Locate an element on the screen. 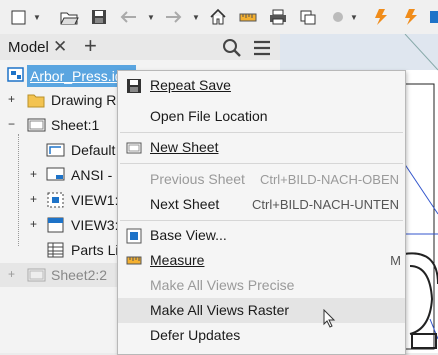  menu-item-repeat-save: Repeat Save is located at coordinates (261, 85).